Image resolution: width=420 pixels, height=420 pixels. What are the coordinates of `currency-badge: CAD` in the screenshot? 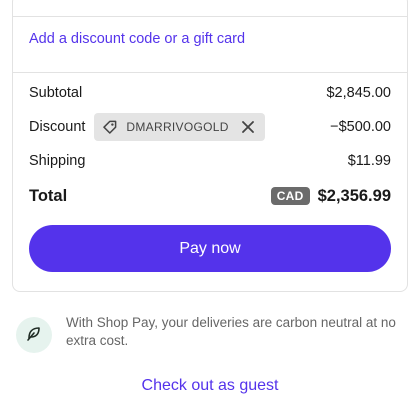 It's located at (290, 196).